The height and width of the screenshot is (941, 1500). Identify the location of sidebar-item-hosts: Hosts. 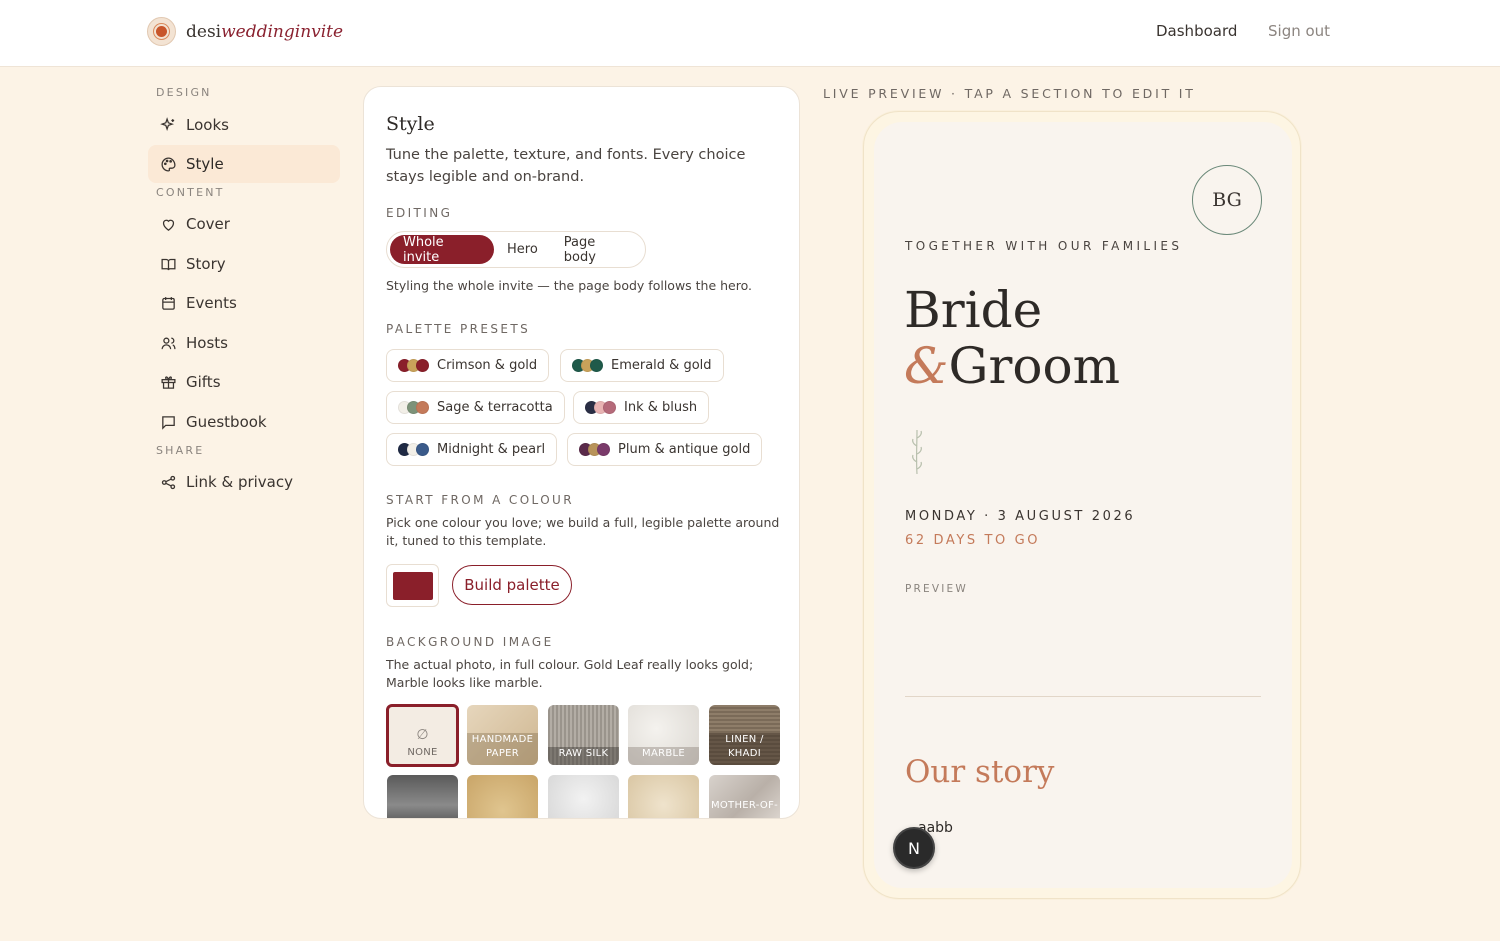
(244, 343).